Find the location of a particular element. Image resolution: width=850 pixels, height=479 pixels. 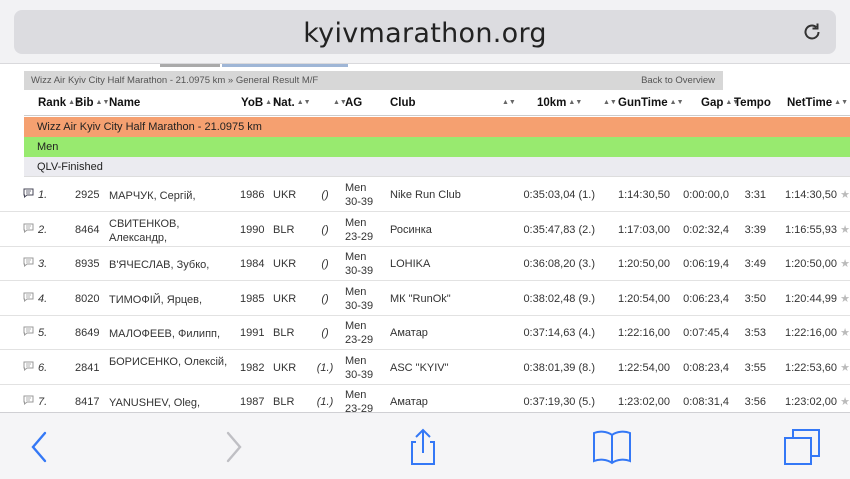

guntime-cell: 1:17:03,00 is located at coordinates (644, 229).